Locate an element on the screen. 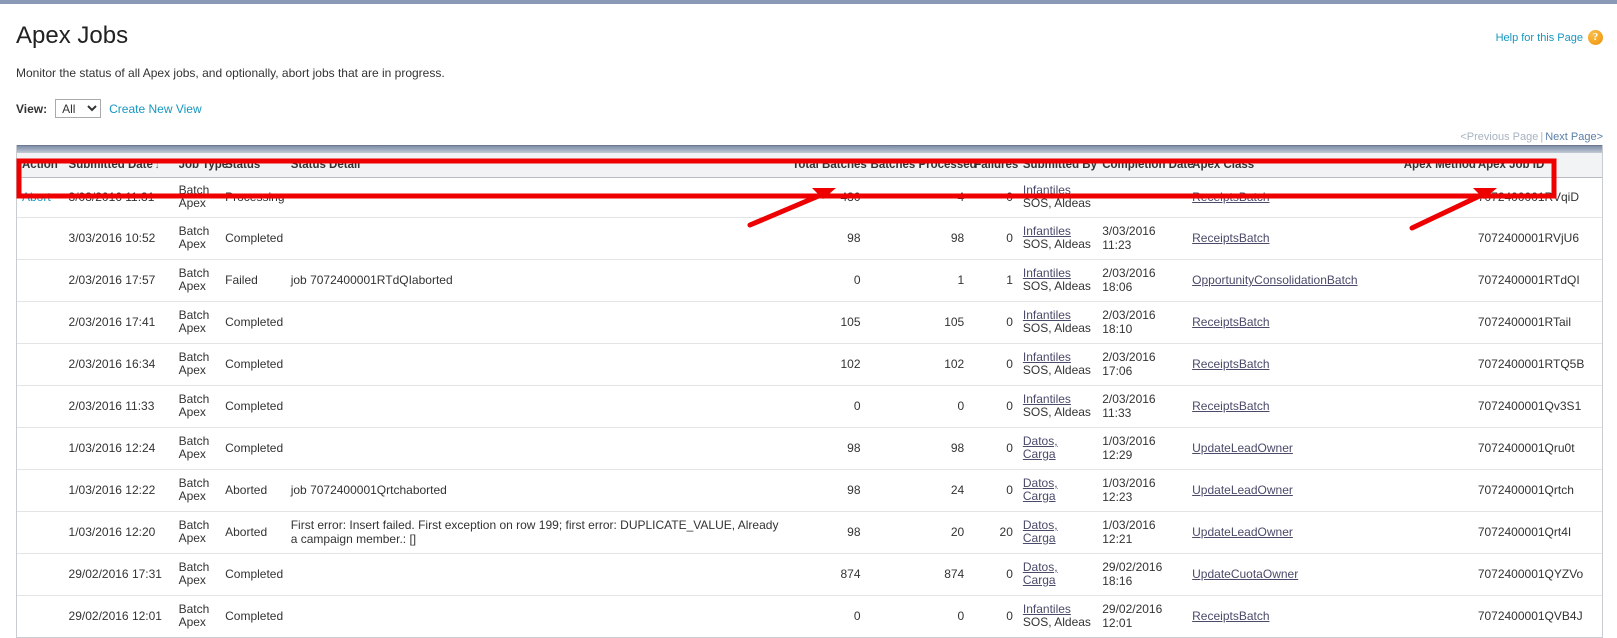  column-header-status-detail: Status Detail is located at coordinates (536, 165).